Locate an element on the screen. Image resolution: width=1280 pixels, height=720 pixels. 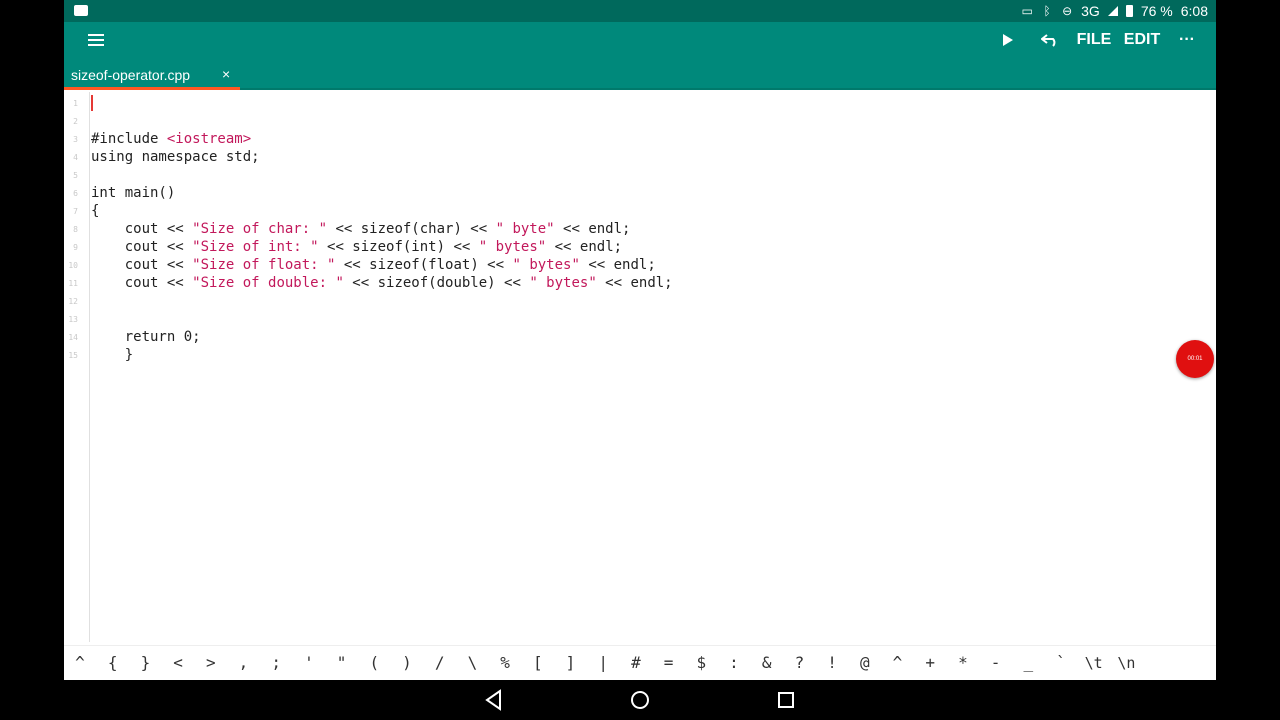
symbol-key: ; is located at coordinates (276, 663).